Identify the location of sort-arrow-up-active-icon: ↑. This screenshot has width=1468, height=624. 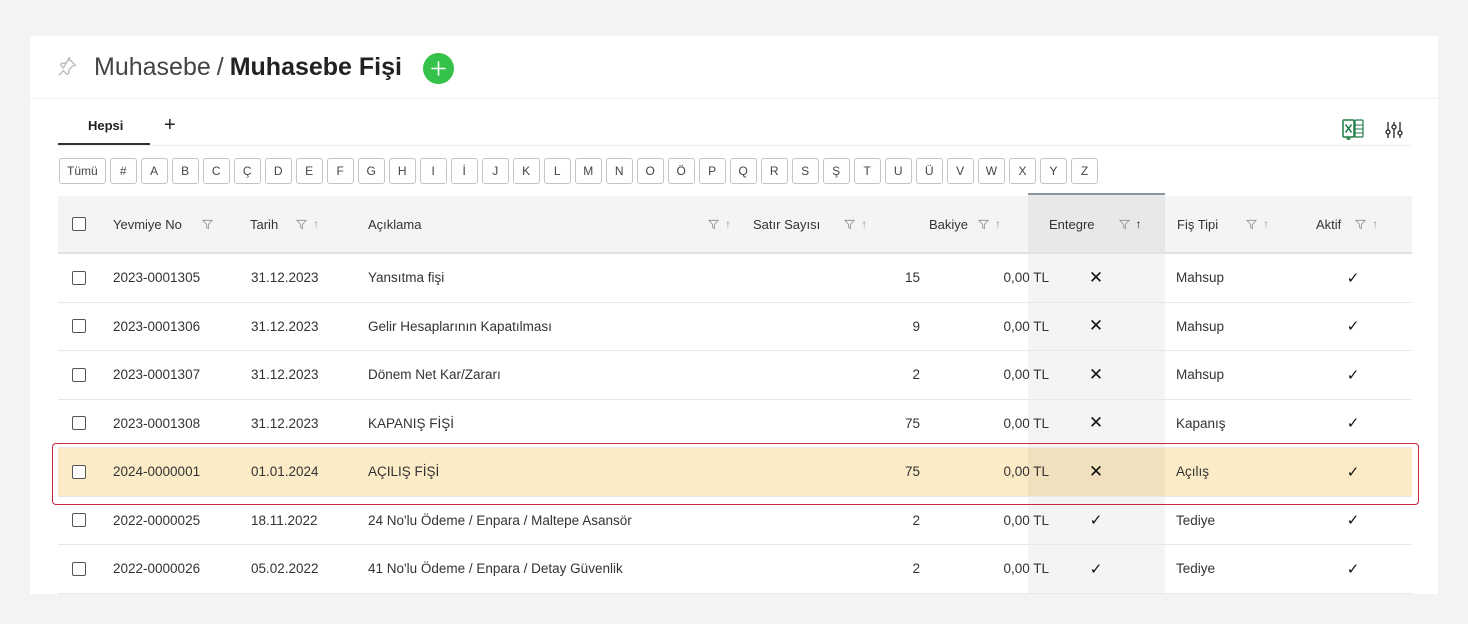
(1139, 224).